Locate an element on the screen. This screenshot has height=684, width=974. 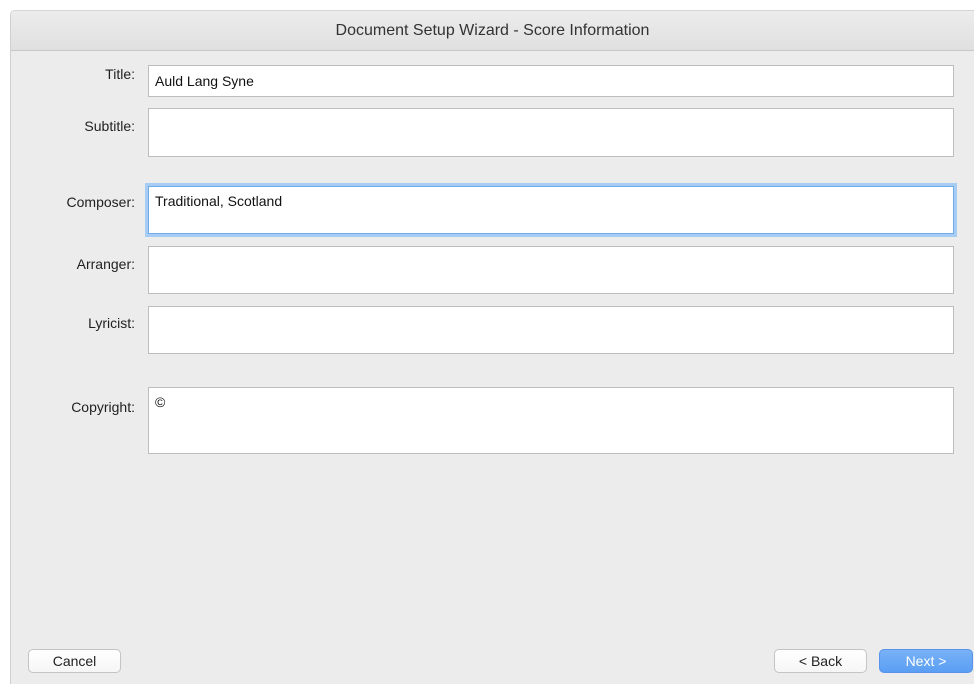
composer-field: Traditional, Scotland is located at coordinates (551, 210).